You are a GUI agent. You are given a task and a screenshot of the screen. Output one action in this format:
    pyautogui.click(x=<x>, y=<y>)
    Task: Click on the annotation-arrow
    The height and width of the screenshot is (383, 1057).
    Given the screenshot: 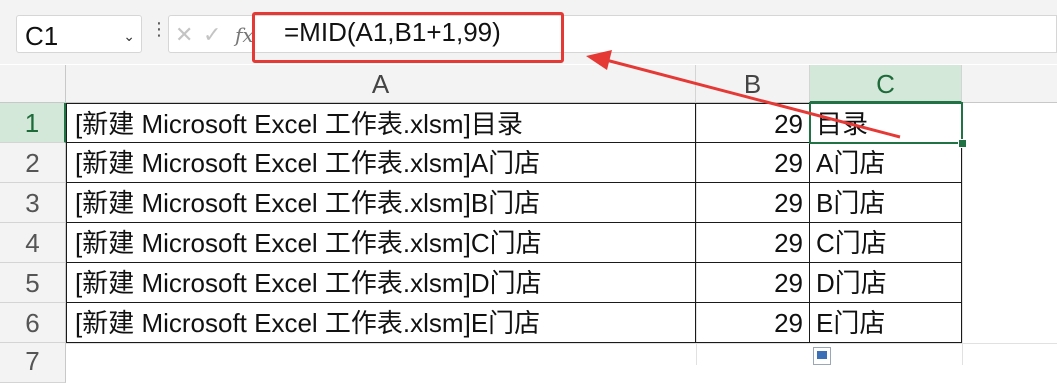 What is the action you would take?
    pyautogui.click(x=743, y=94)
    